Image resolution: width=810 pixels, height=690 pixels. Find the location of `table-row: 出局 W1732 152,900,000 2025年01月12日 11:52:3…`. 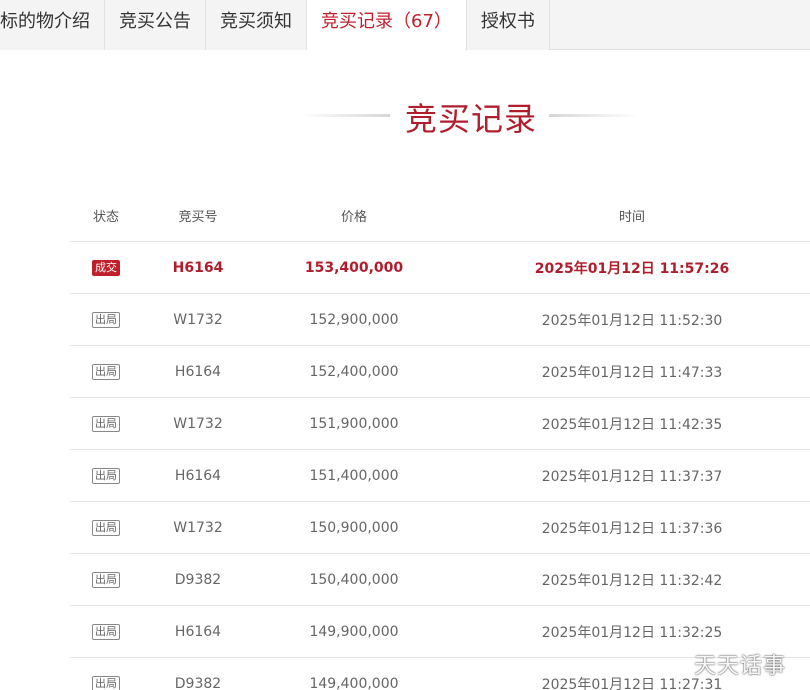

table-row: 出局 W1732 152,900,000 2025年01月12日 11:52:3… is located at coordinates (440, 320).